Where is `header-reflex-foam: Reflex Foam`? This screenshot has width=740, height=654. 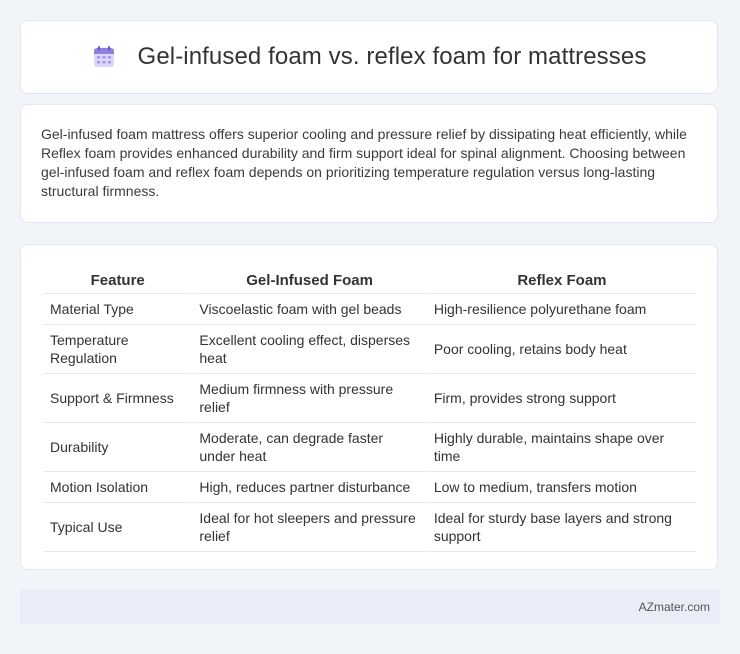 header-reflex-foam: Reflex Foam is located at coordinates (561, 279).